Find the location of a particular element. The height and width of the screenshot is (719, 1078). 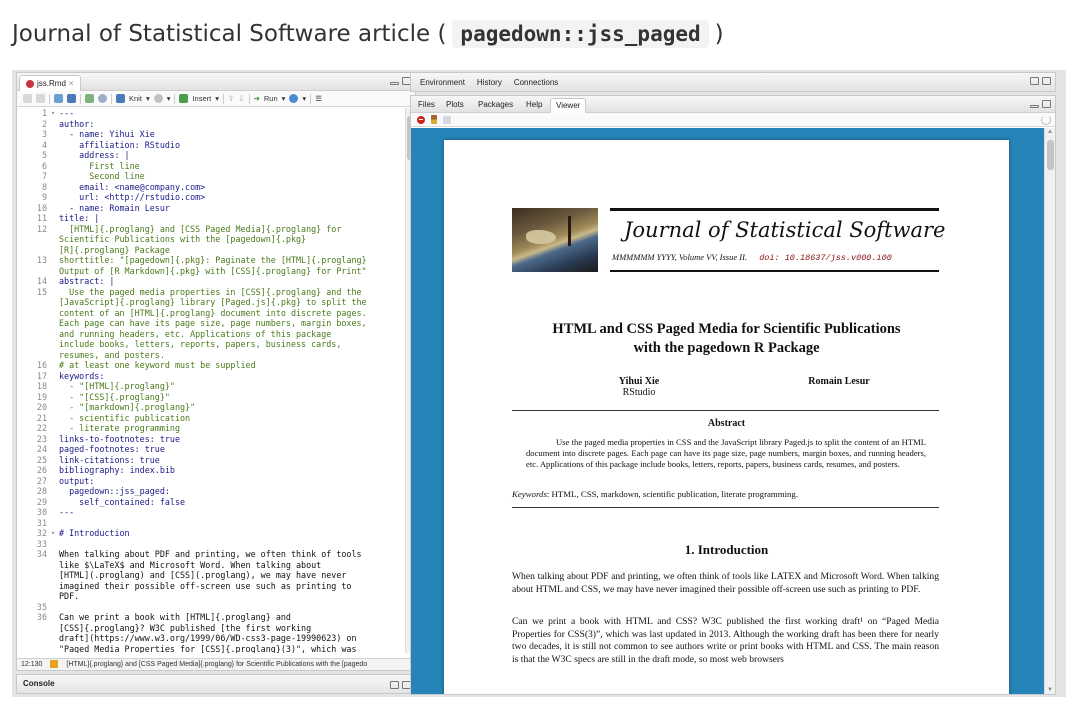

scrollbar-thumb is located at coordinates (1050, 155).